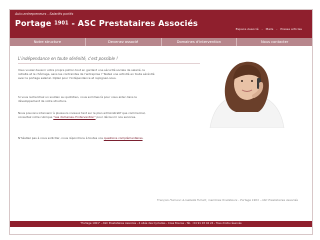 The height and width of the screenshot is (240, 320). Describe the element at coordinates (134, 23) in the screenshot. I see `brand-rest: - ASC Prestataires Associés` at that location.